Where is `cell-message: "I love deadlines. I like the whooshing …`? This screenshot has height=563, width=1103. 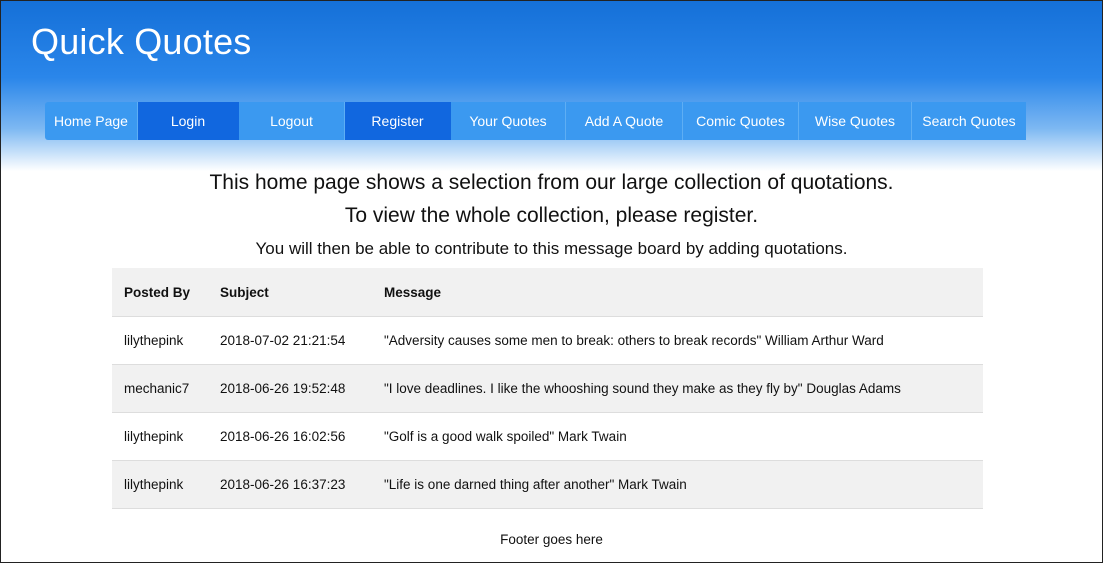 cell-message: "I love deadlines. I like the whooshing … is located at coordinates (677, 388).